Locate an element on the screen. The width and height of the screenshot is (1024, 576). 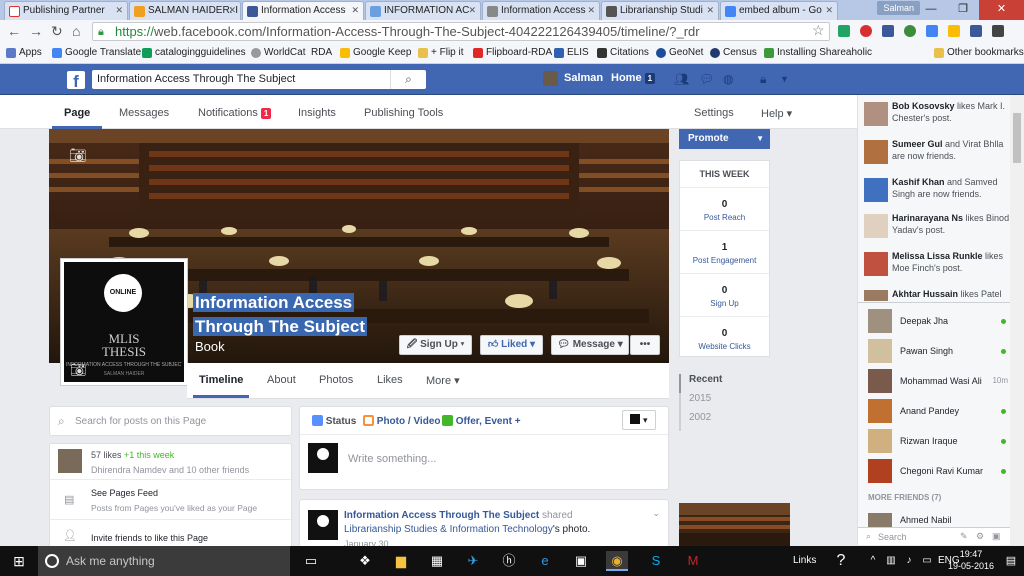
tab-more: More ▾ is located at coordinates (443, 380).